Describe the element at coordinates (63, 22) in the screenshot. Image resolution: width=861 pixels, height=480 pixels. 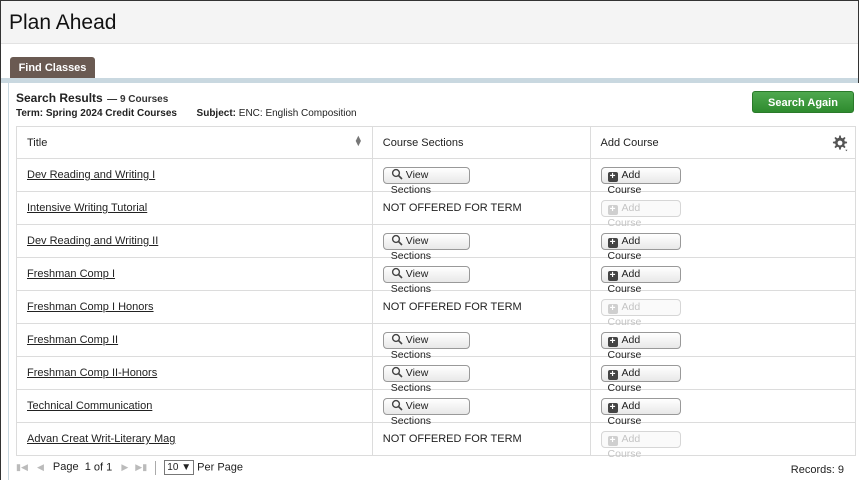
I see `page-title: Plan Ahead` at that location.